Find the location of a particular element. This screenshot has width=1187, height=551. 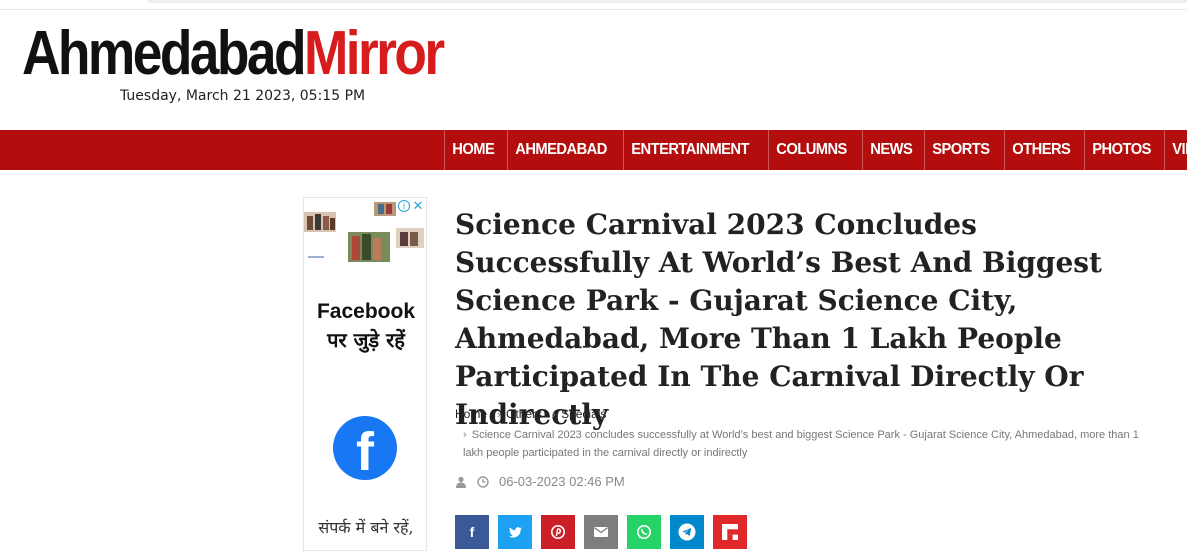

ad-bottom-text: संपर्क में बने रहें, is located at coordinates (366, 527).